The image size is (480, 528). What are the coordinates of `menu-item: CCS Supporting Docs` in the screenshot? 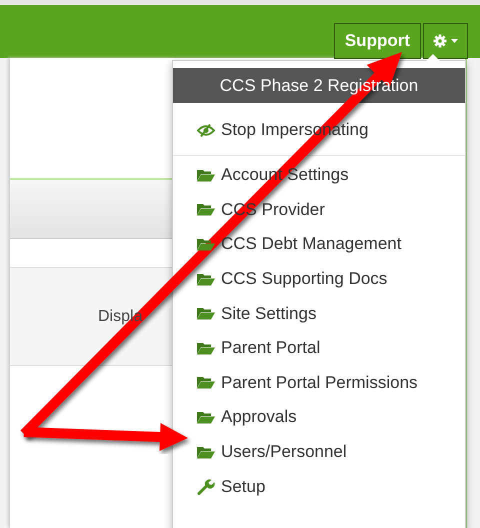 It's located at (319, 279).